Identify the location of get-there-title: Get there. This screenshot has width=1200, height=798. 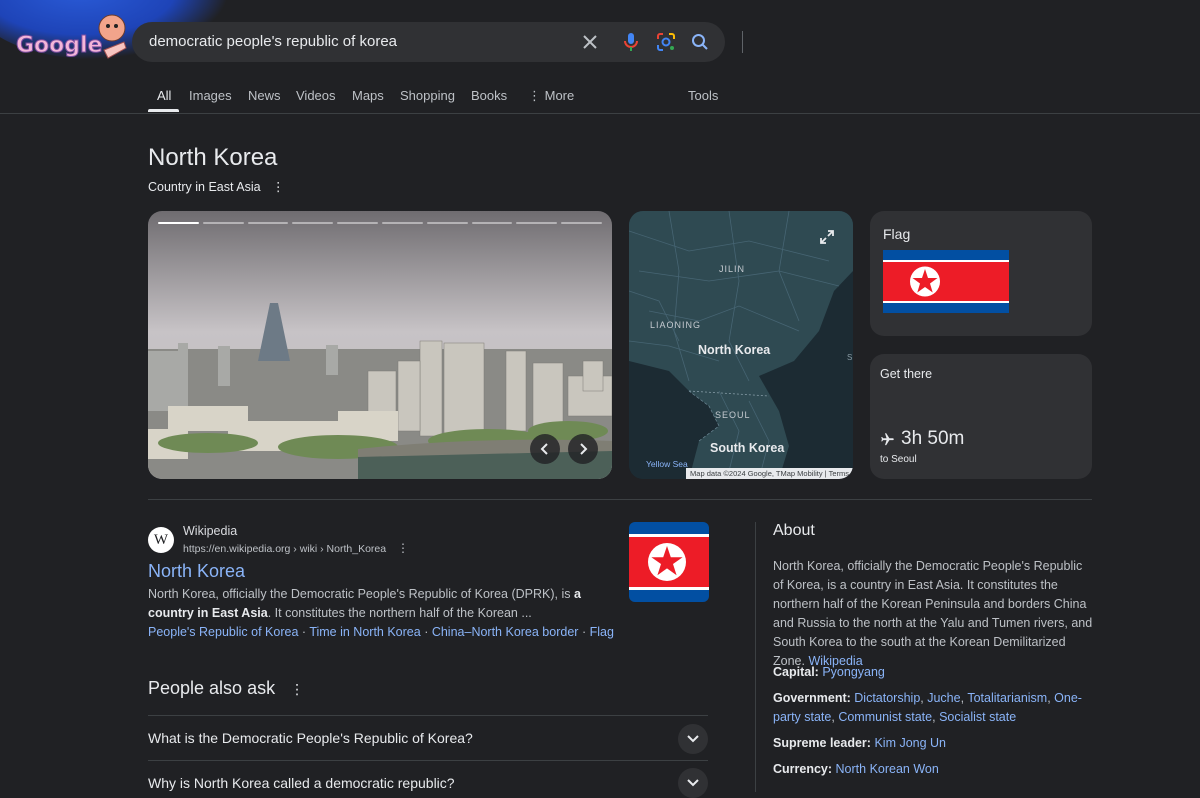
(906, 374).